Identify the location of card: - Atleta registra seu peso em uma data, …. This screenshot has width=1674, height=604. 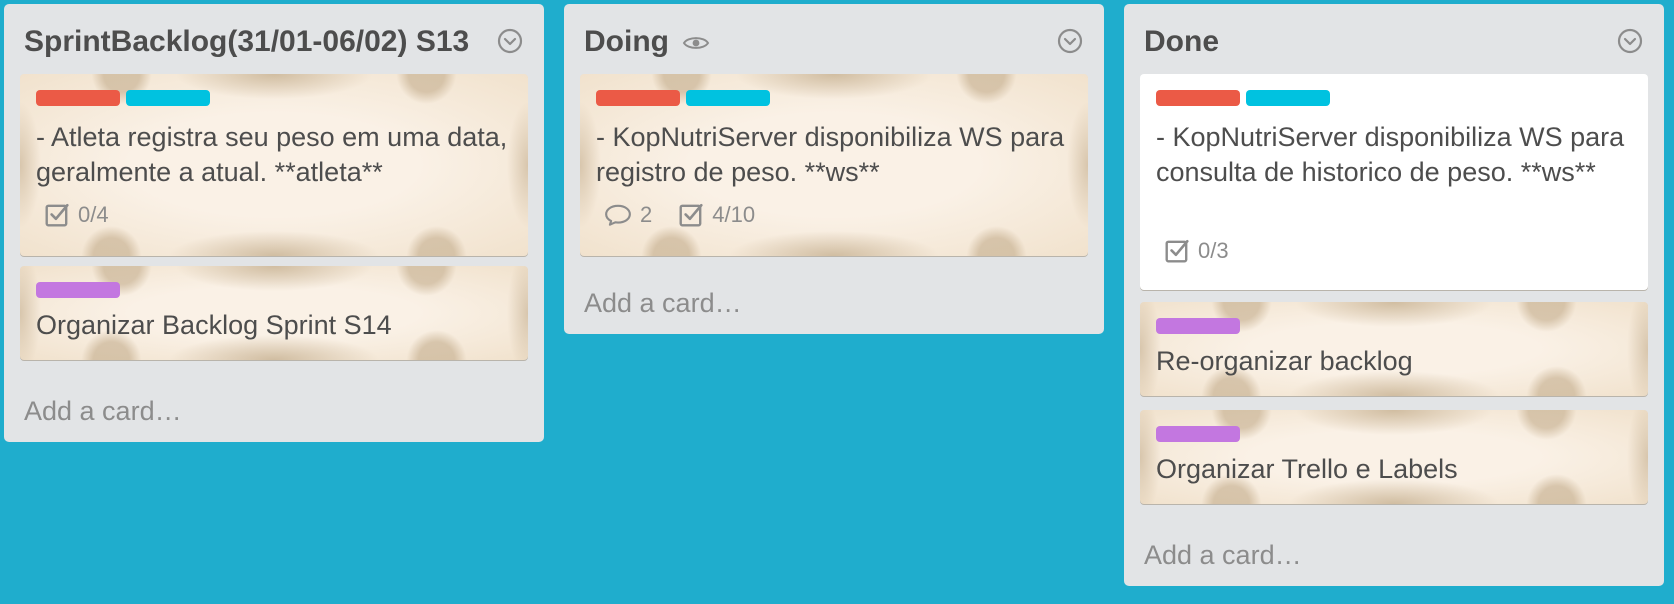
(274, 165).